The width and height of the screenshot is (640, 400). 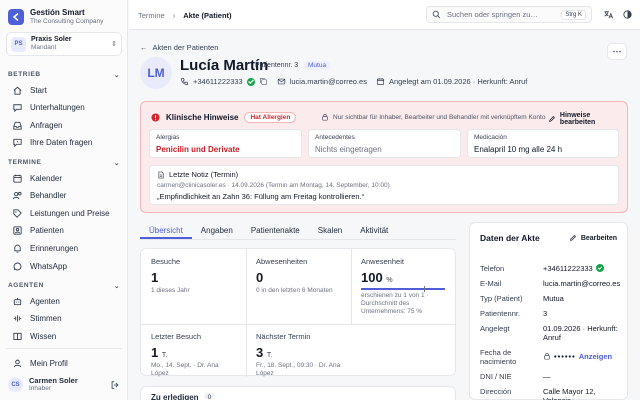 I want to click on box-label: Alergias, so click(x=168, y=137).